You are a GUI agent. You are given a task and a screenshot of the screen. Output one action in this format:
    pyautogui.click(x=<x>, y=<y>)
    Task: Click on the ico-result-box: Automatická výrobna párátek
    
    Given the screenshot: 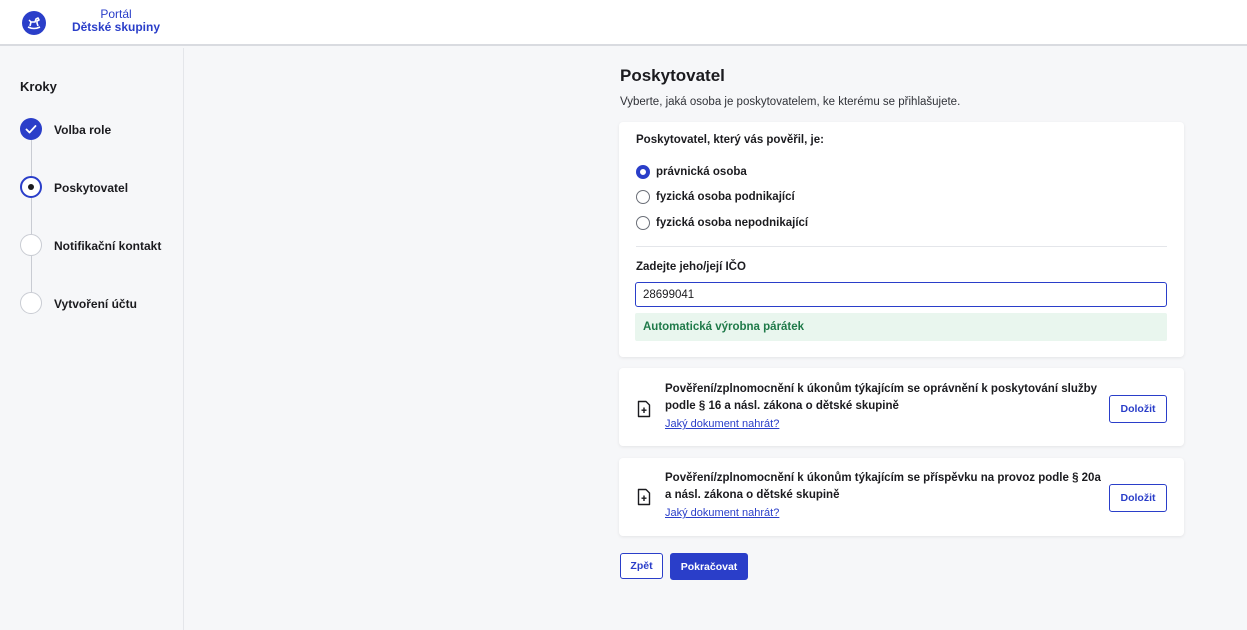 What is the action you would take?
    pyautogui.click(x=901, y=327)
    